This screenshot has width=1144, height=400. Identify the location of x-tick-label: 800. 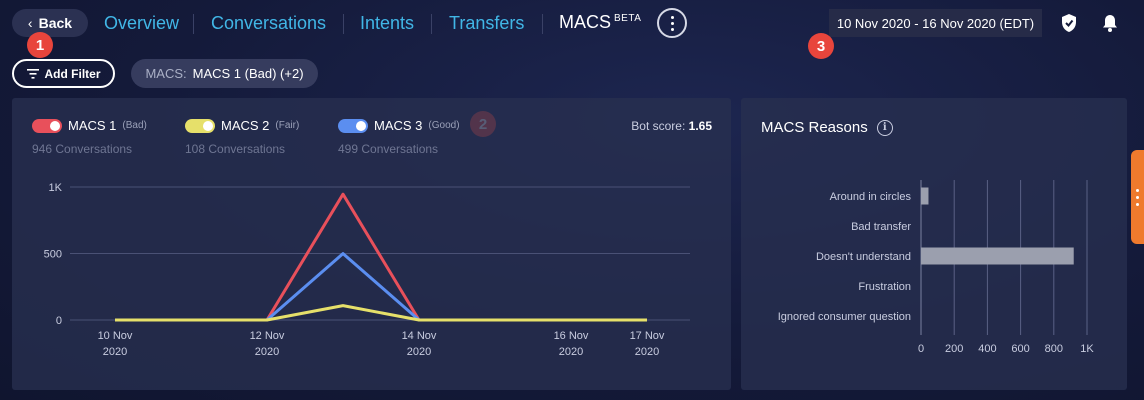
(1054, 349).